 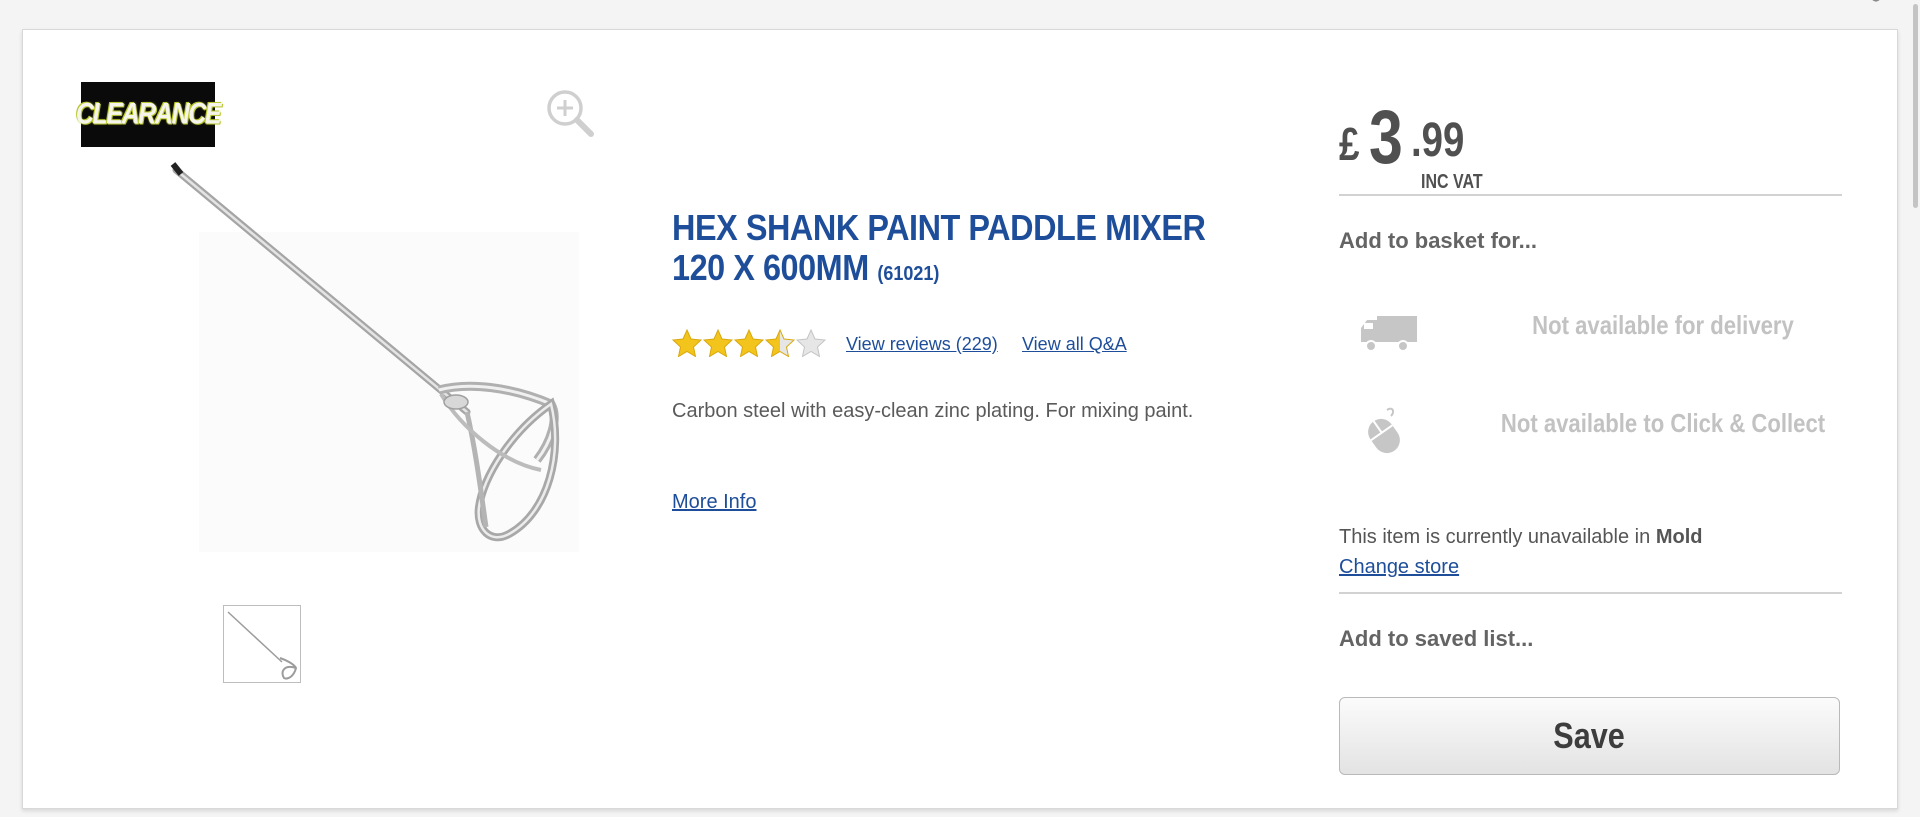 I want to click on page-scrollbar, so click(x=1915, y=106).